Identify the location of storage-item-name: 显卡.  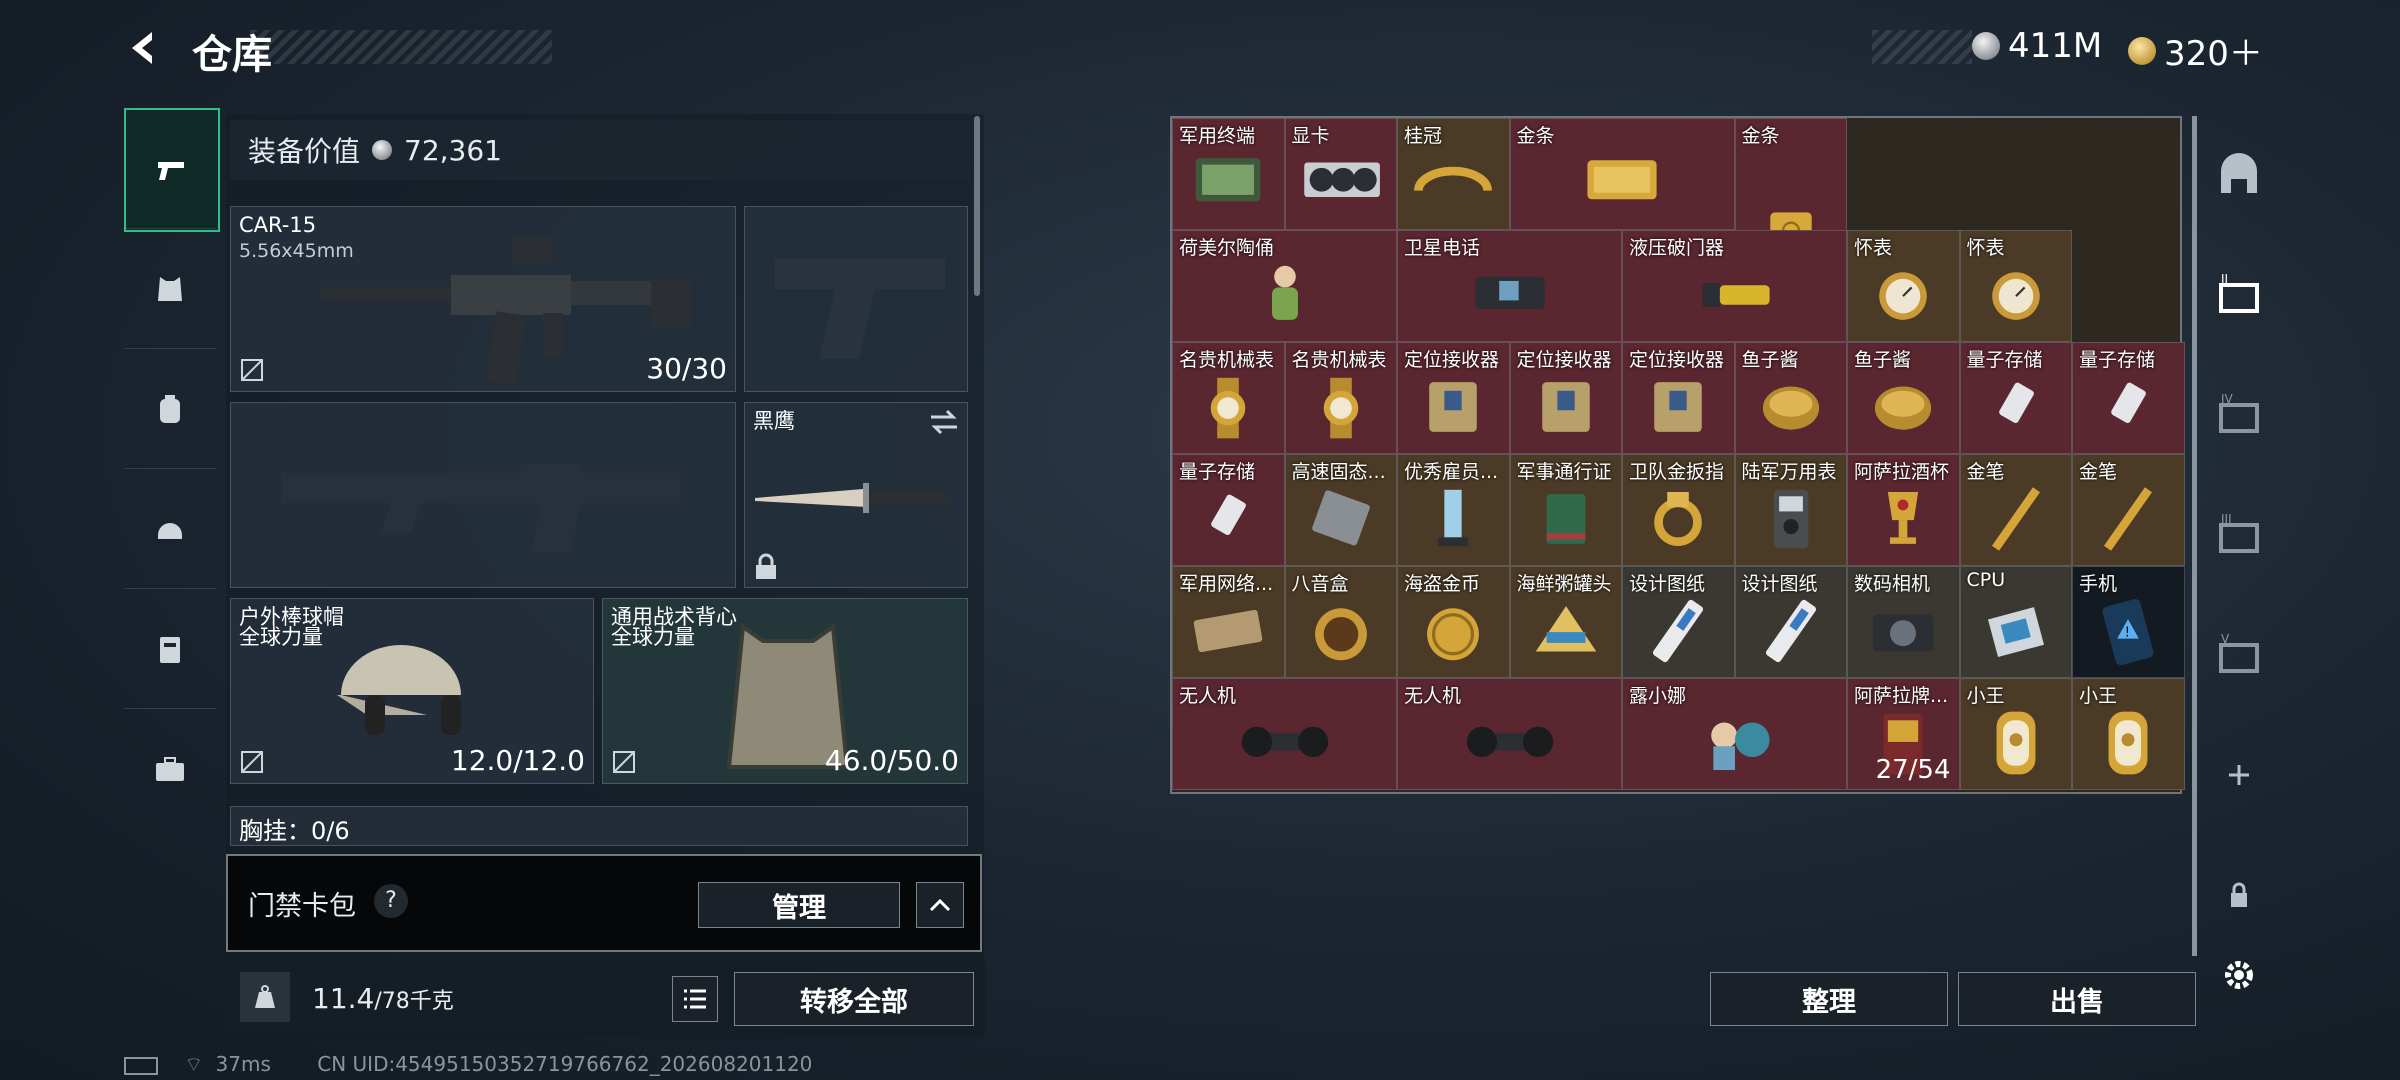
(1310, 136).